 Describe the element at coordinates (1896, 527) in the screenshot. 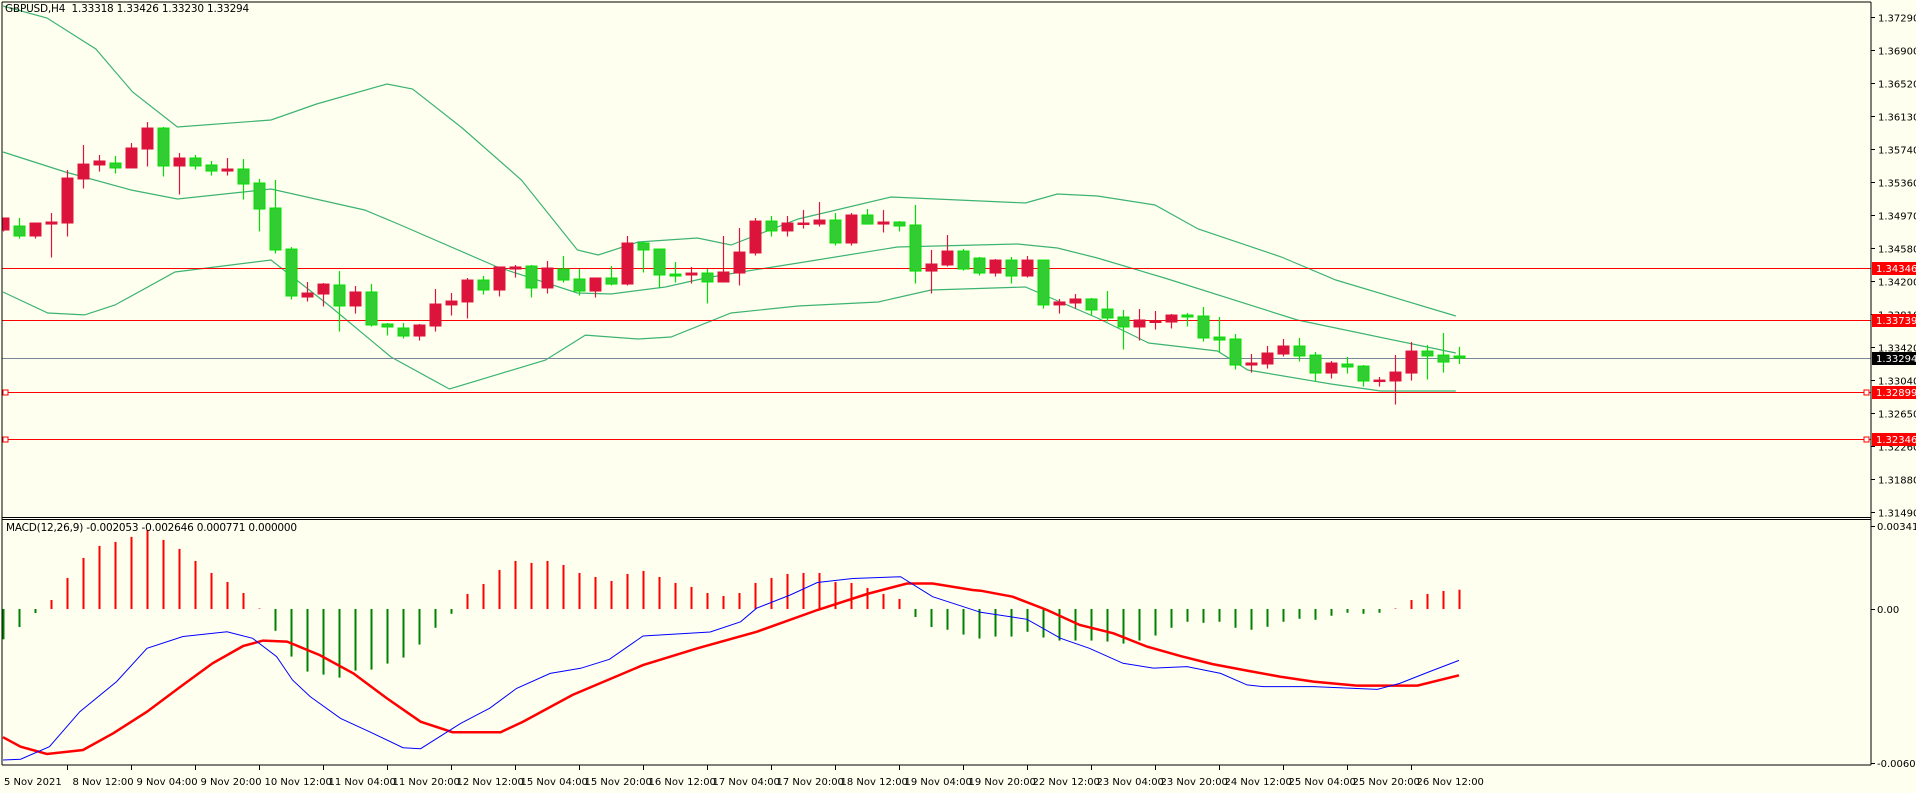

I see `macd-axis-label: 0.003416` at that location.